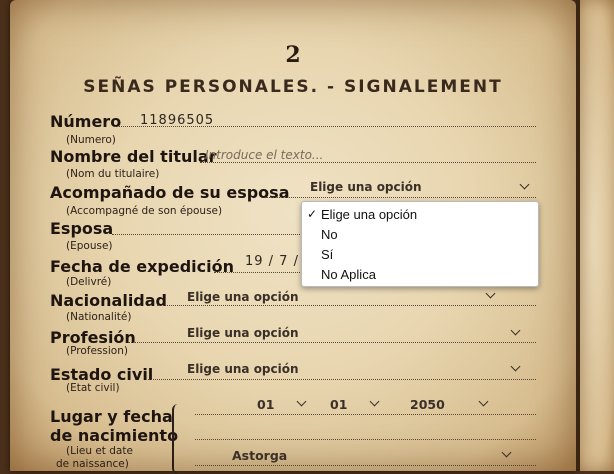  Describe the element at coordinates (133, 156) in the screenshot. I see `nombre-label: Nombre del titular` at that location.